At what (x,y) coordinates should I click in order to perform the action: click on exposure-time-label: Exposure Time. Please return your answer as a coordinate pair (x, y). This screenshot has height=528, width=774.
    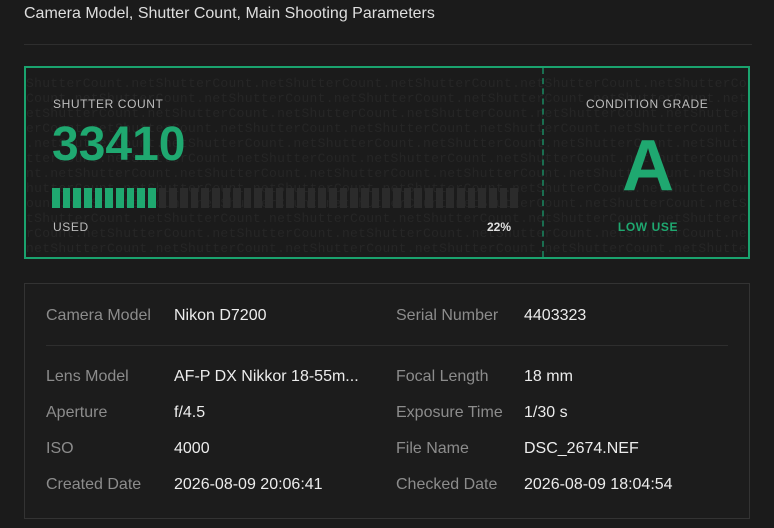
    Looking at the image, I should click on (449, 412).